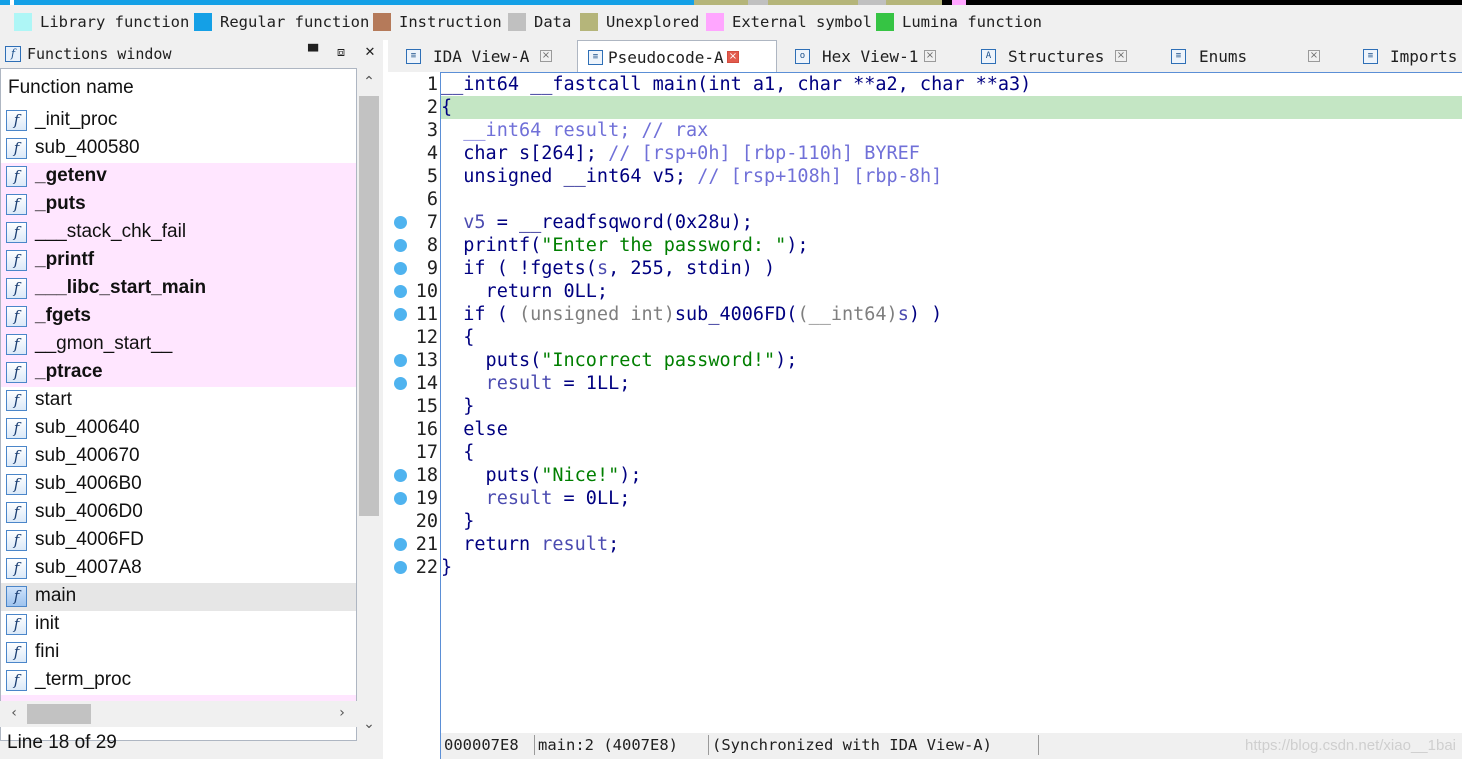 The height and width of the screenshot is (759, 1462). Describe the element at coordinates (951, 360) in the screenshot. I see `code-line: puts("Incorrect password!");` at that location.